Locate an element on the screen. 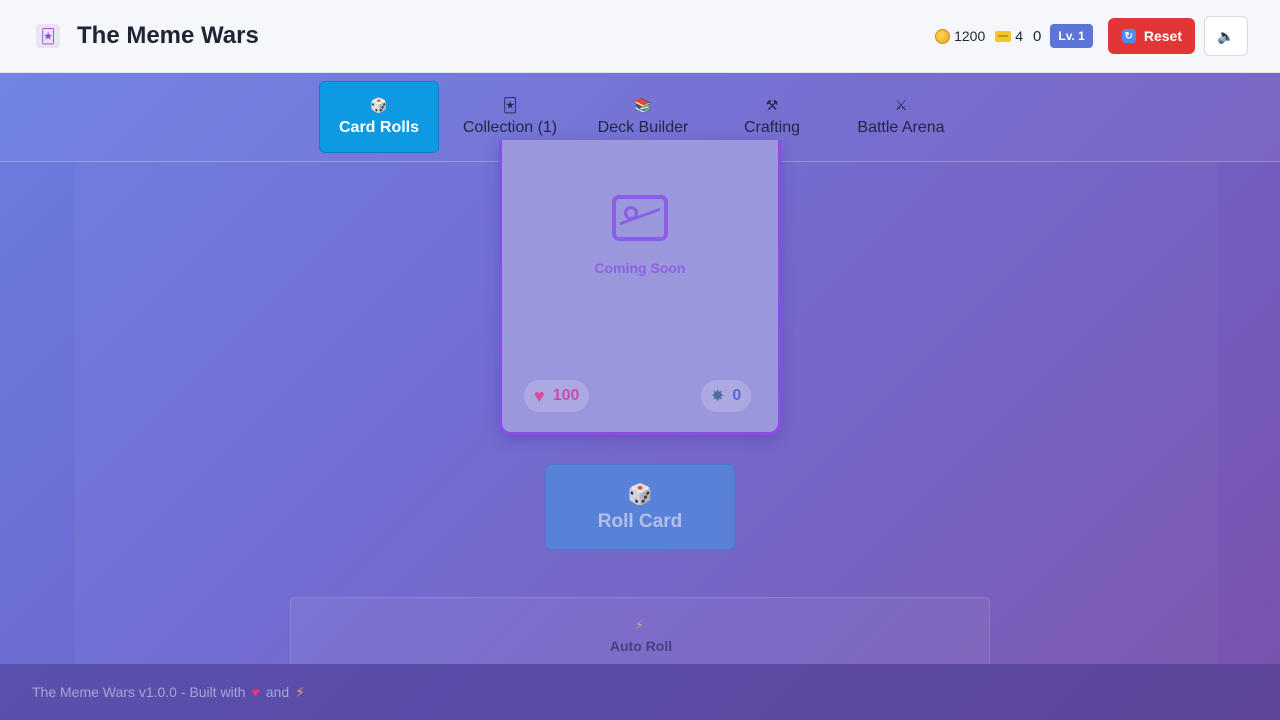 This screenshot has height=720, width=1280. tab-label: Deck Builder is located at coordinates (643, 127).